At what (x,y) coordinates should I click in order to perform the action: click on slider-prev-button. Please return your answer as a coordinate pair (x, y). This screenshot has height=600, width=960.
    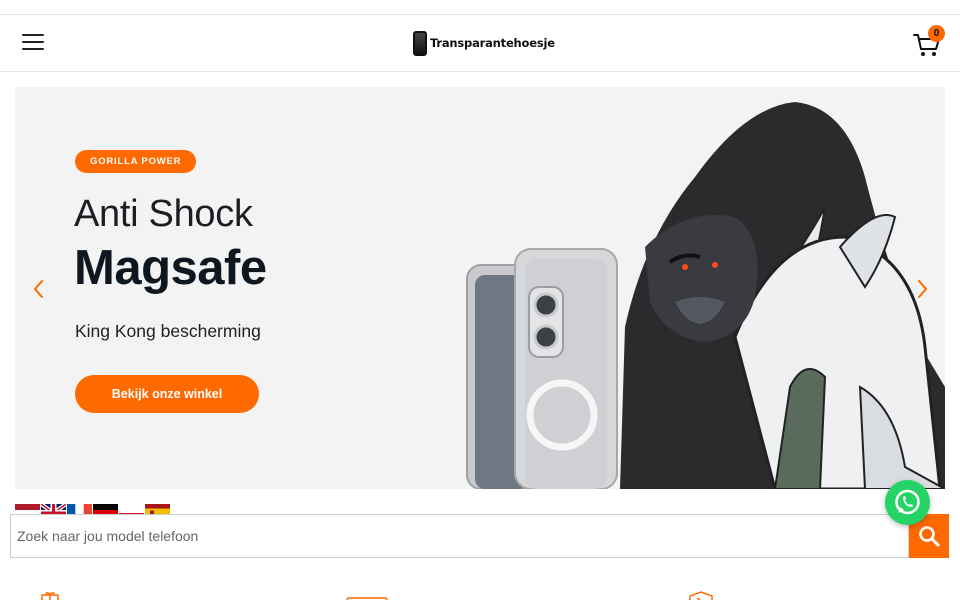
    Looking at the image, I should click on (39, 289).